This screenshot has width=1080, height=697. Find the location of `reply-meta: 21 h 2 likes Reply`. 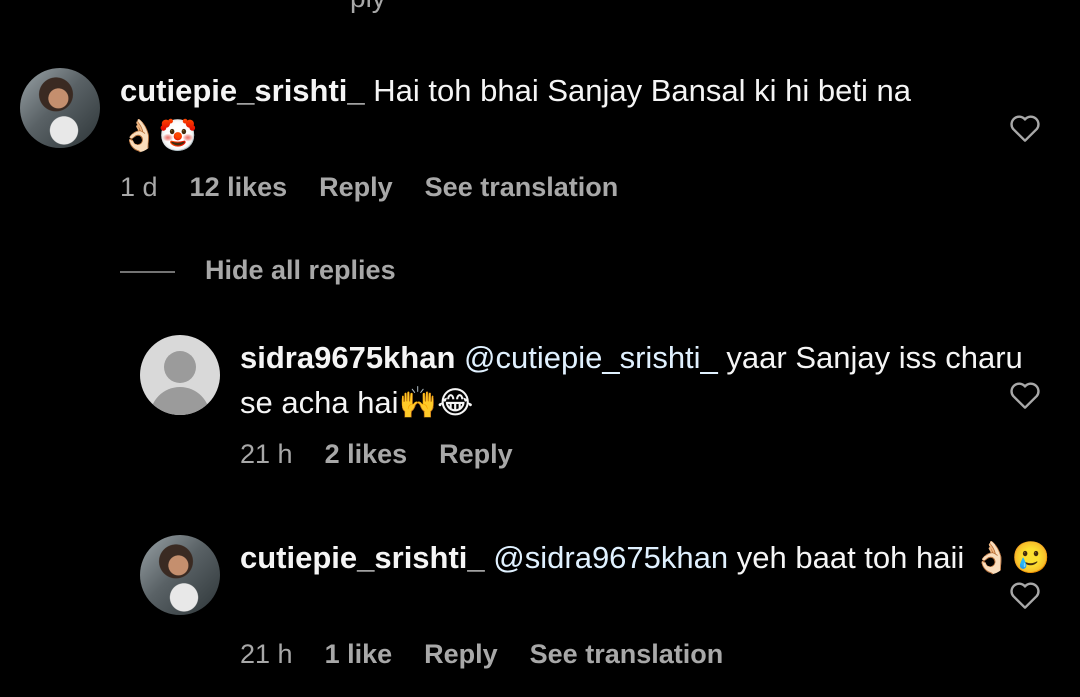

reply-meta: 21 h 2 likes Reply is located at coordinates (392, 454).